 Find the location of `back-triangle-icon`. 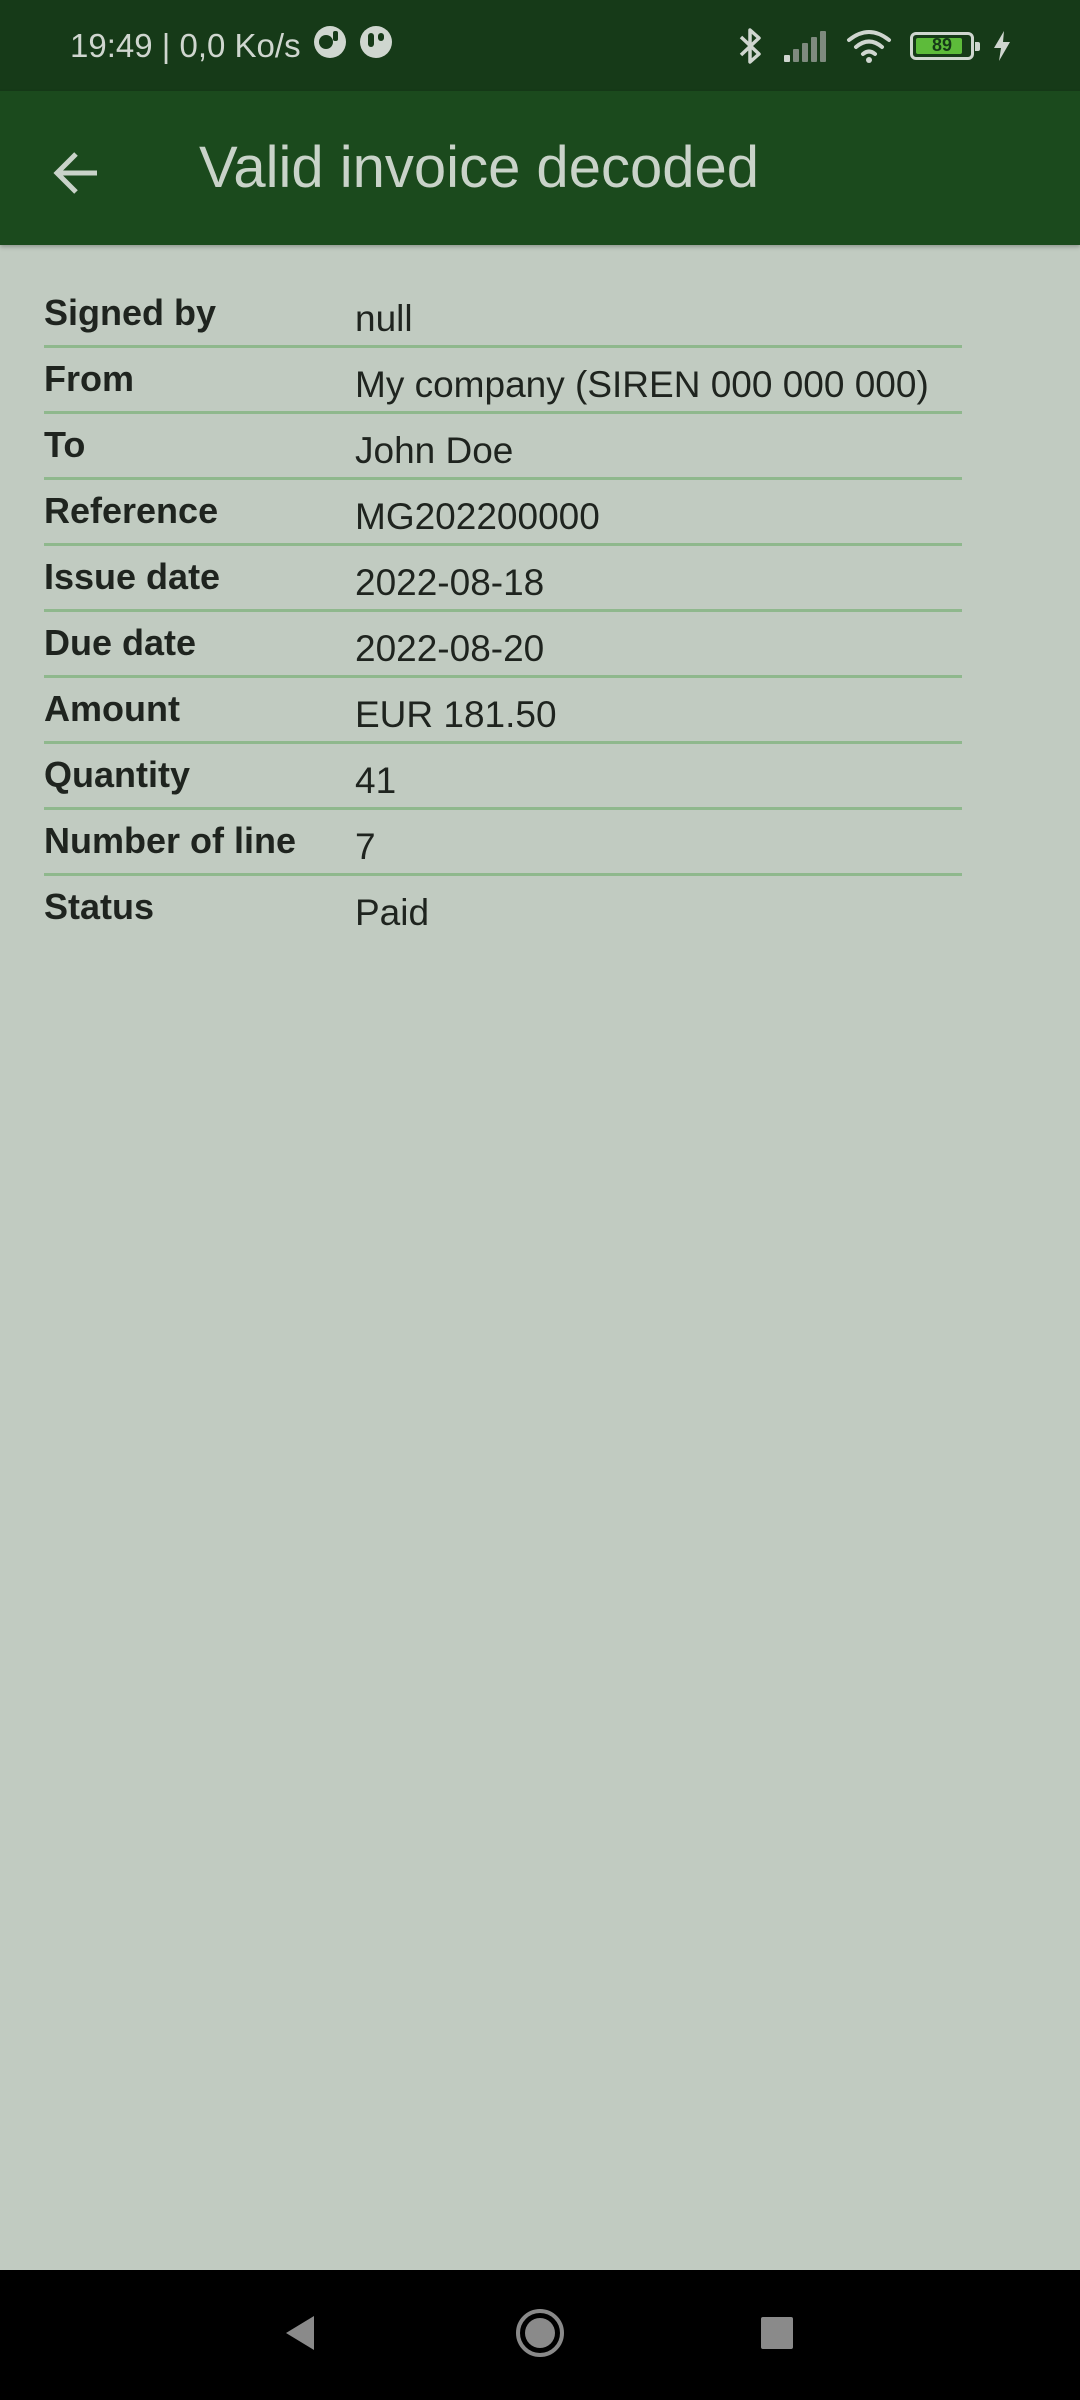

back-triangle-icon is located at coordinates (300, 2335).